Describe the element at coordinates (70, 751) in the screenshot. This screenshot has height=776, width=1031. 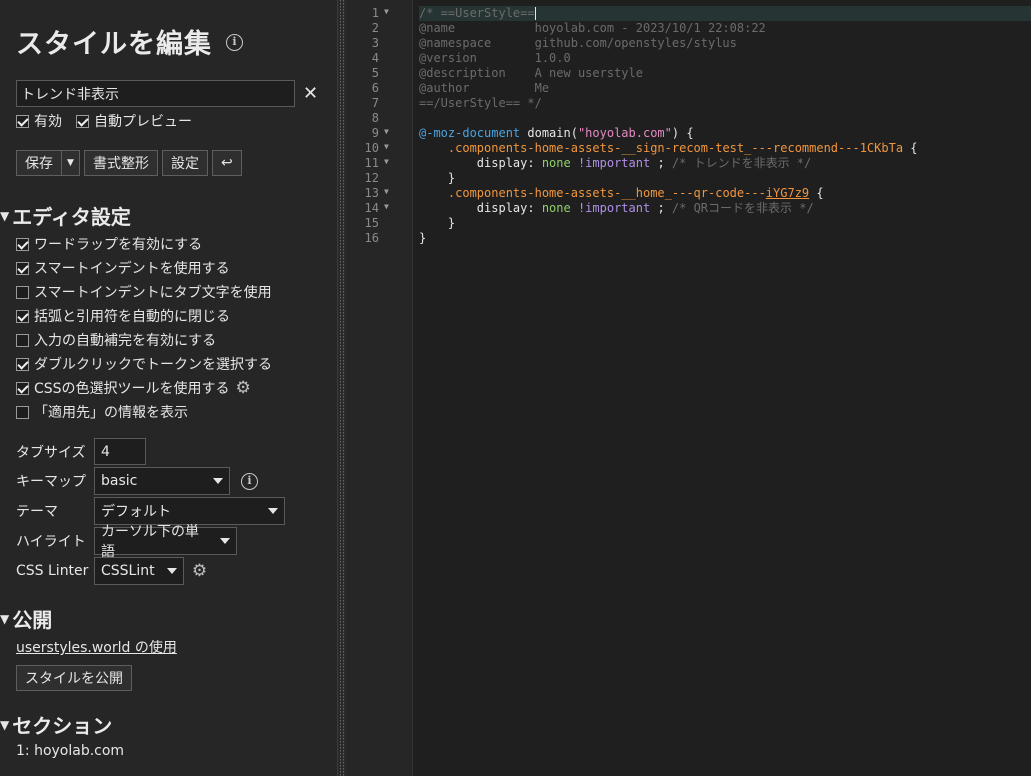
I see `section-item: 1: hoyolab.com` at that location.